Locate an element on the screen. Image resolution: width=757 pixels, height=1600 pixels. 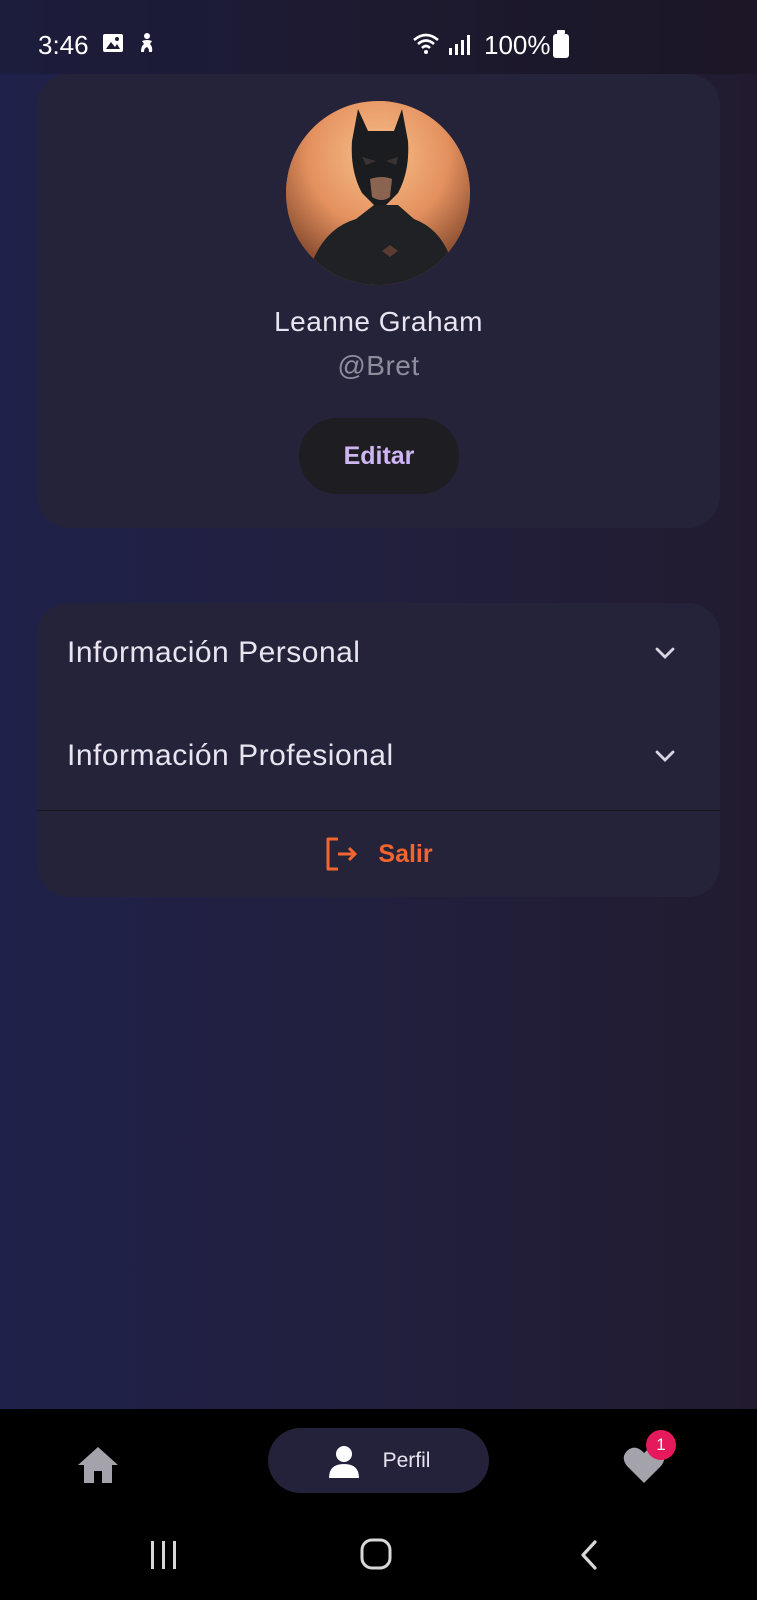
signal-icon is located at coordinates (459, 45).